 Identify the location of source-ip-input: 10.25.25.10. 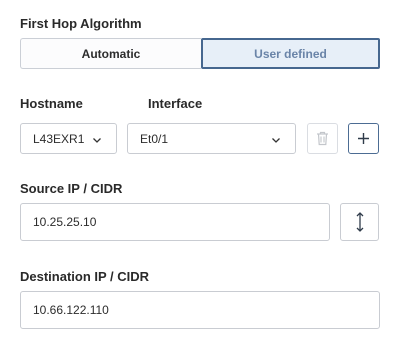
(175, 222).